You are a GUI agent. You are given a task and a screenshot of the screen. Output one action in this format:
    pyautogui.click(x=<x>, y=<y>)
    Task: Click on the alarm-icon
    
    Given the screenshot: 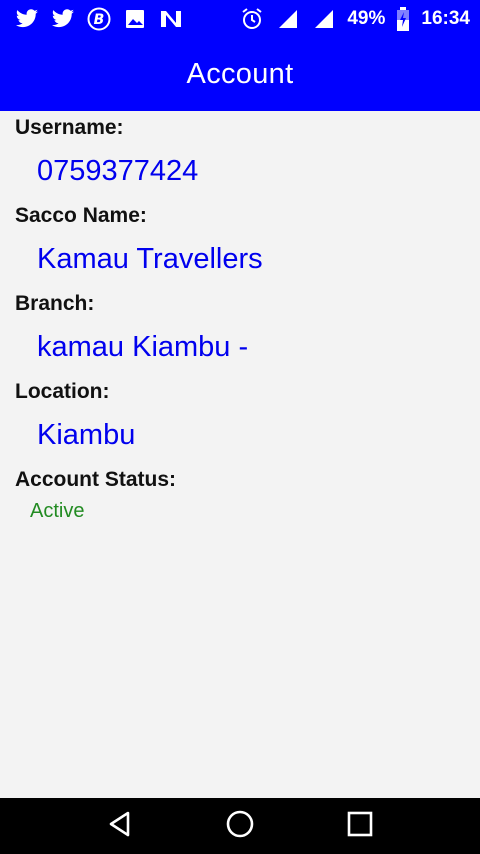 What is the action you would take?
    pyautogui.click(x=252, y=19)
    